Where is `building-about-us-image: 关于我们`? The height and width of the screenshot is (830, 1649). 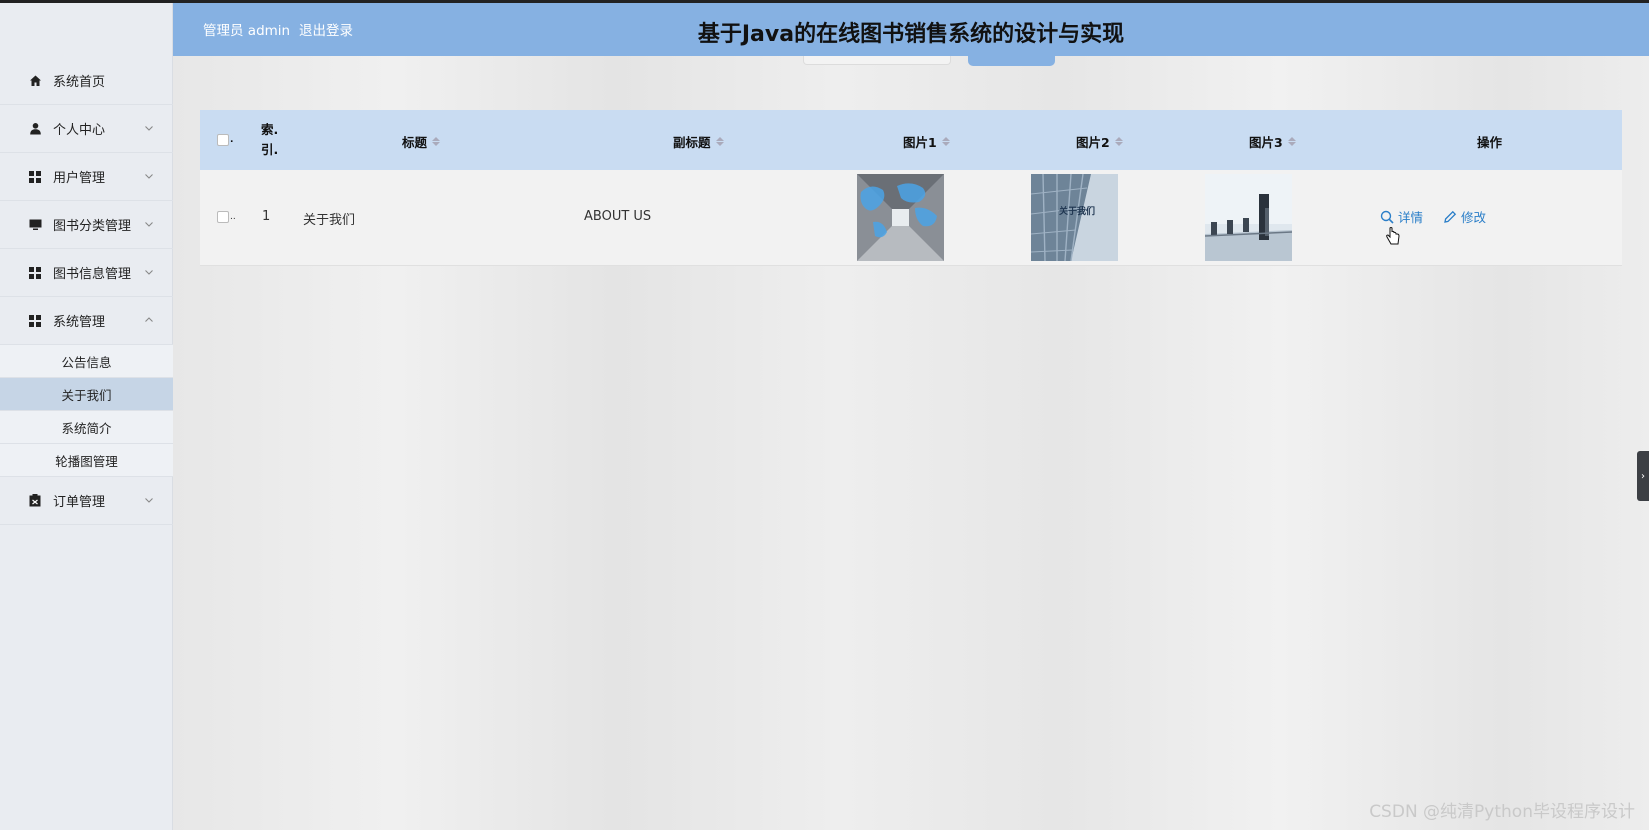 building-about-us-image: 关于我们 is located at coordinates (1074, 217).